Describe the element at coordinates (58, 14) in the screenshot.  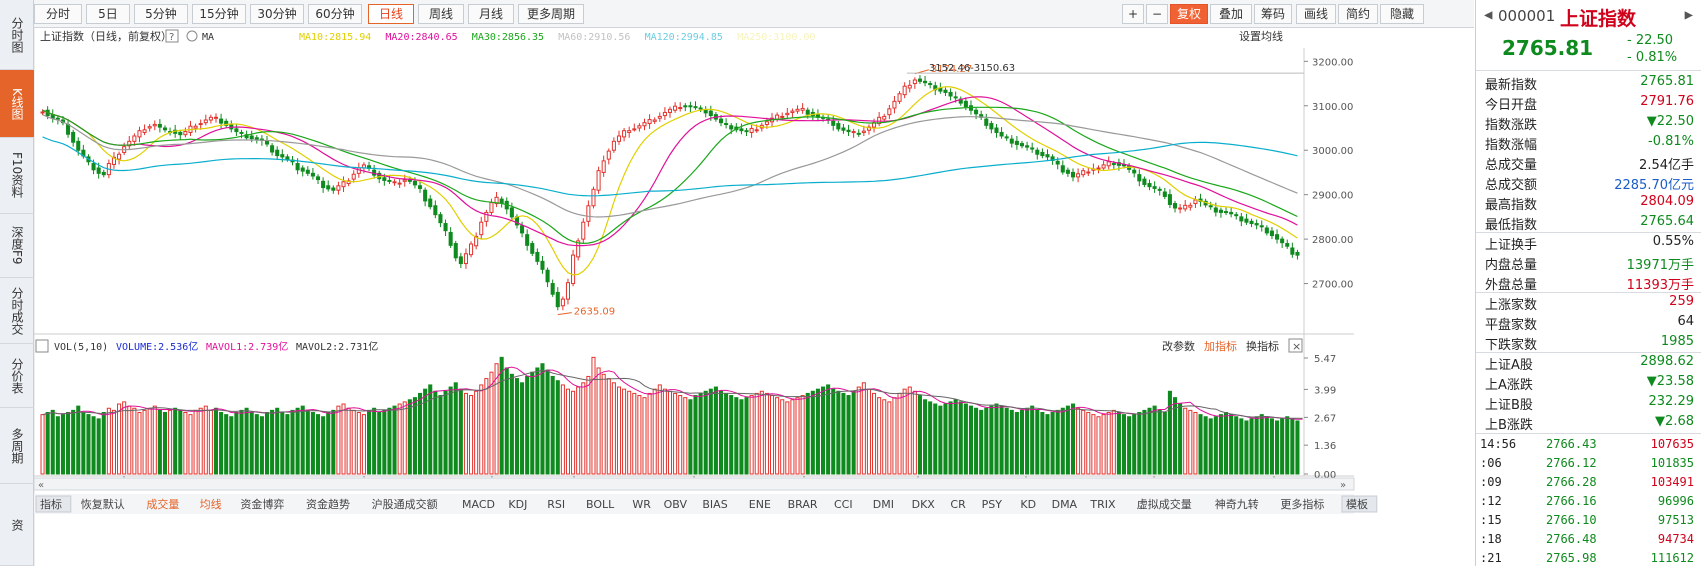
I see `period-button-0: 分时` at that location.